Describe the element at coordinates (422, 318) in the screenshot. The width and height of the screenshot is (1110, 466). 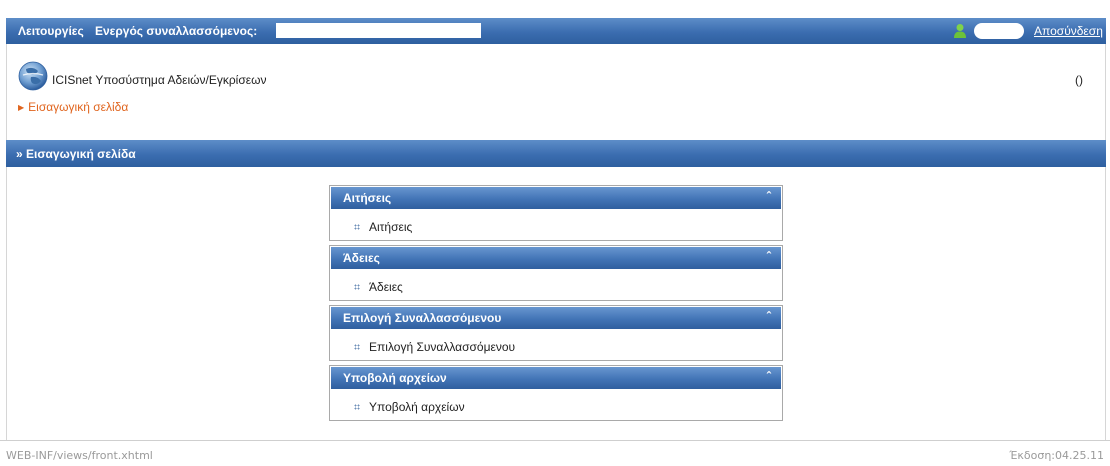
I see `panel-title: Επιλογή Συναλλασσόμενου` at that location.